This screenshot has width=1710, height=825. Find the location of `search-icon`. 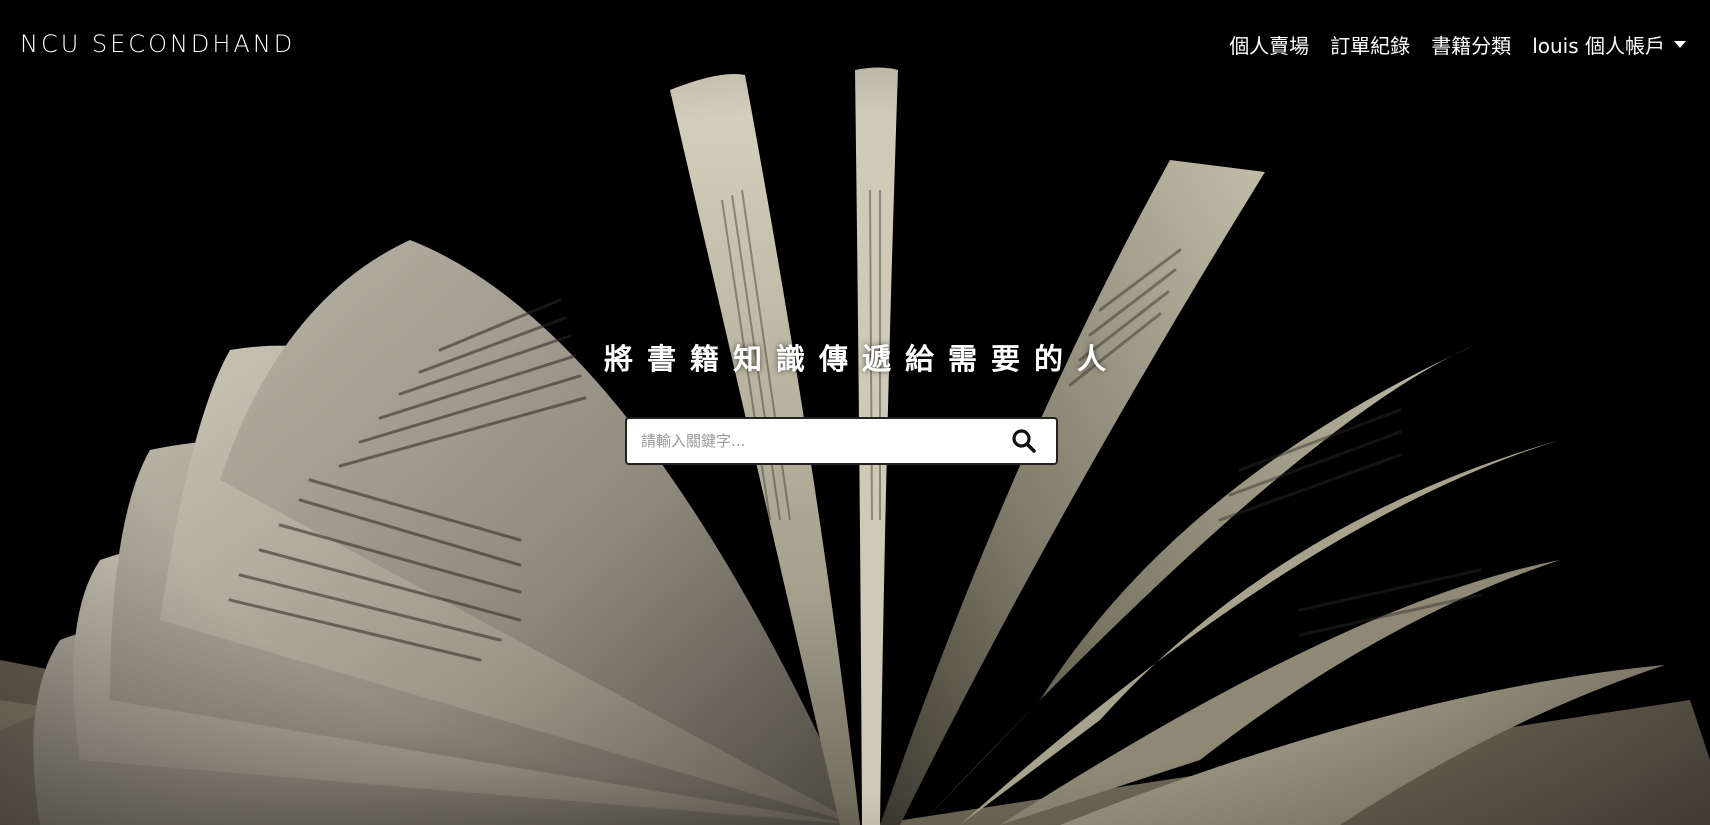

search-icon is located at coordinates (1024, 441).